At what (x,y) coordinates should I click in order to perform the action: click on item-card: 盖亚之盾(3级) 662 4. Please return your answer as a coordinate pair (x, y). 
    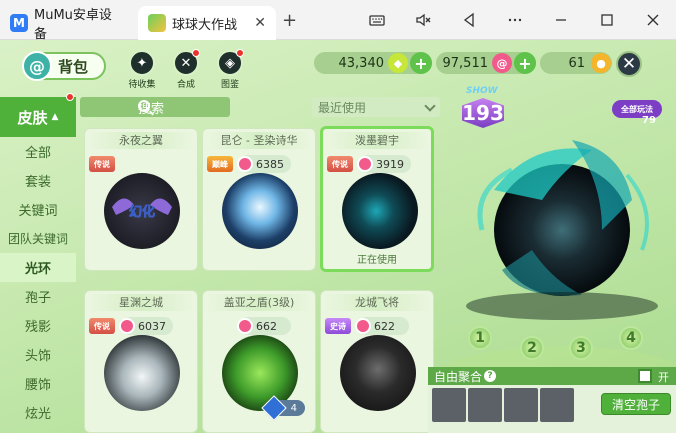
    Looking at the image, I should click on (259, 361).